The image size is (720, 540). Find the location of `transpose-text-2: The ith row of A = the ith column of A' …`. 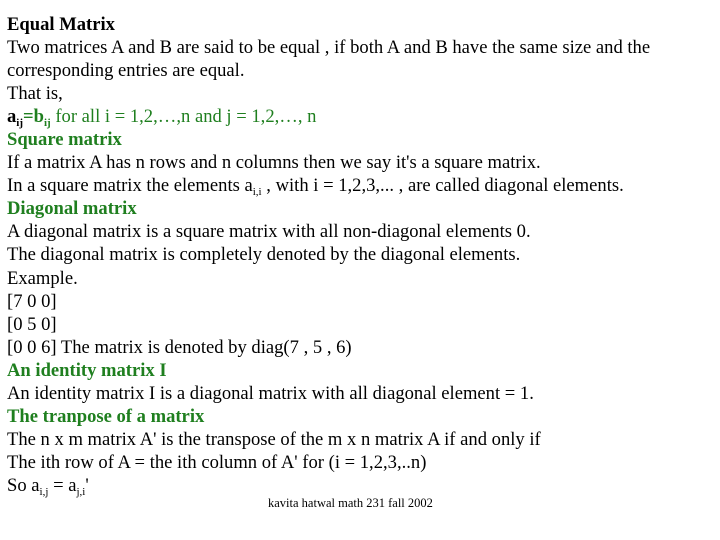

transpose-text-2: The ith row of A = the ith column of A' … is located at coordinates (217, 462).